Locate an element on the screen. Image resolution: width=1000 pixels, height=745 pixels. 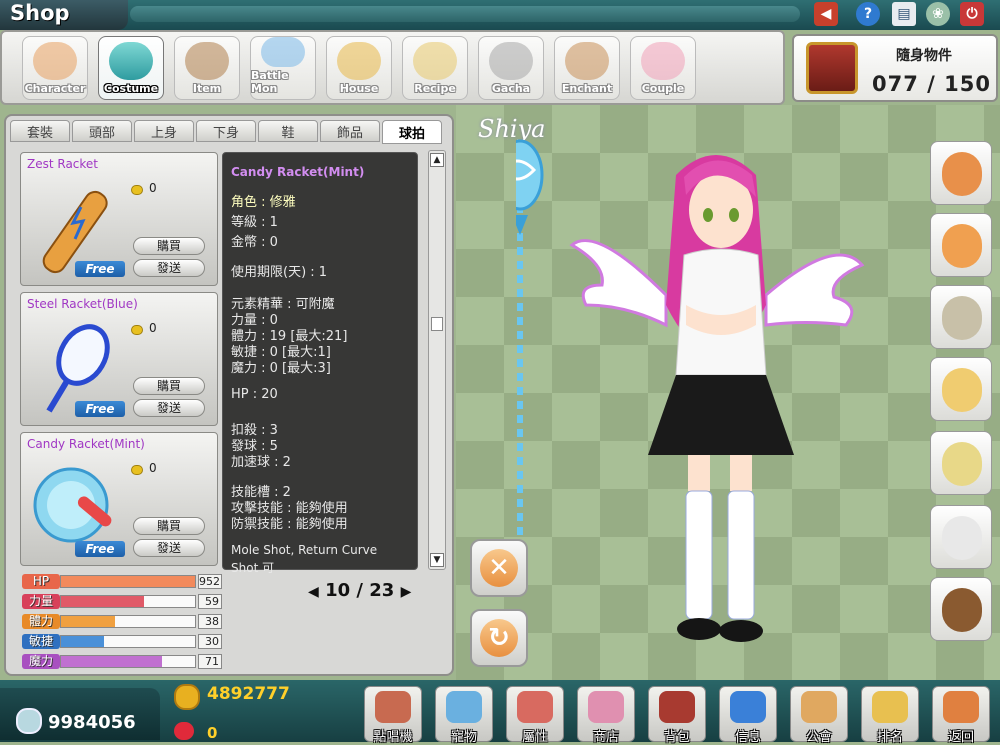
menu-ranking: 排名 is located at coordinates (890, 715).